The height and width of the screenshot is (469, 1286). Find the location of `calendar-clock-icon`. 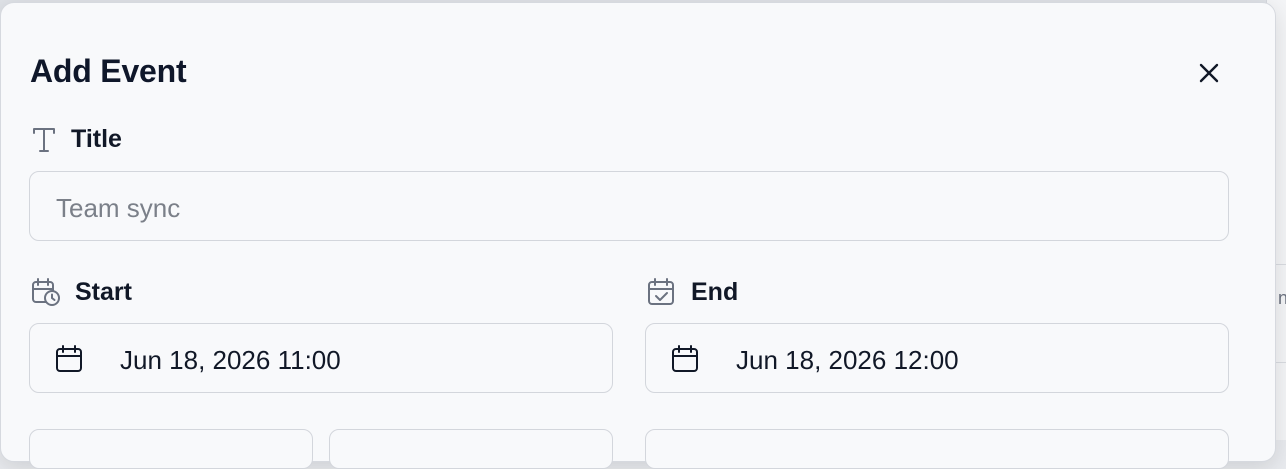

calendar-clock-icon is located at coordinates (46, 292).